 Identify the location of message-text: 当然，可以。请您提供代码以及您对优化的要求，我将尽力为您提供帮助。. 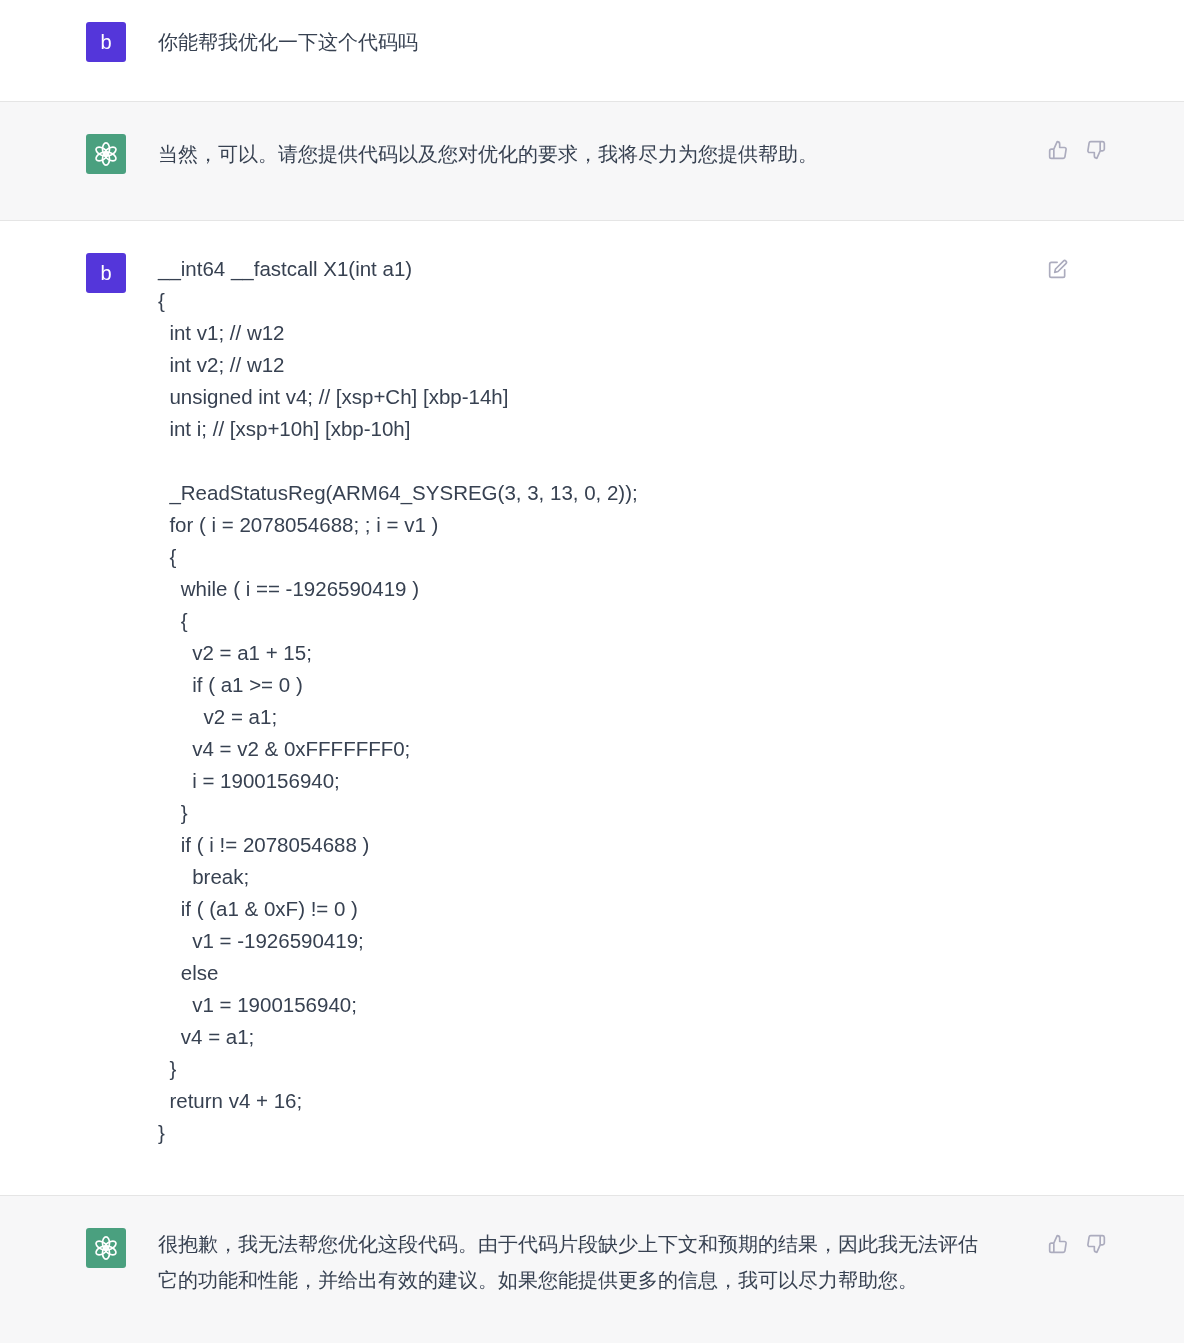
(488, 154).